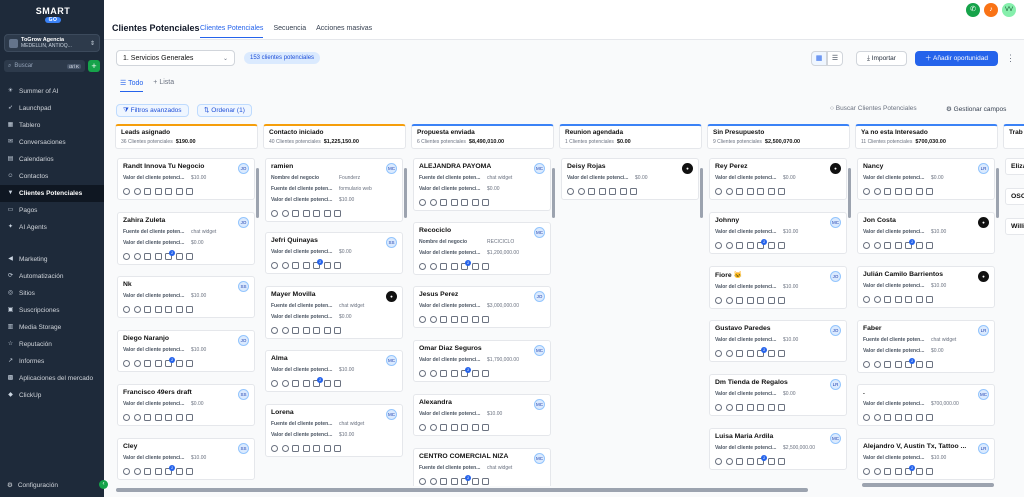 The height and width of the screenshot is (497, 1024). I want to click on lead-name: ALEJANDRA PAYOMA, so click(474, 166).